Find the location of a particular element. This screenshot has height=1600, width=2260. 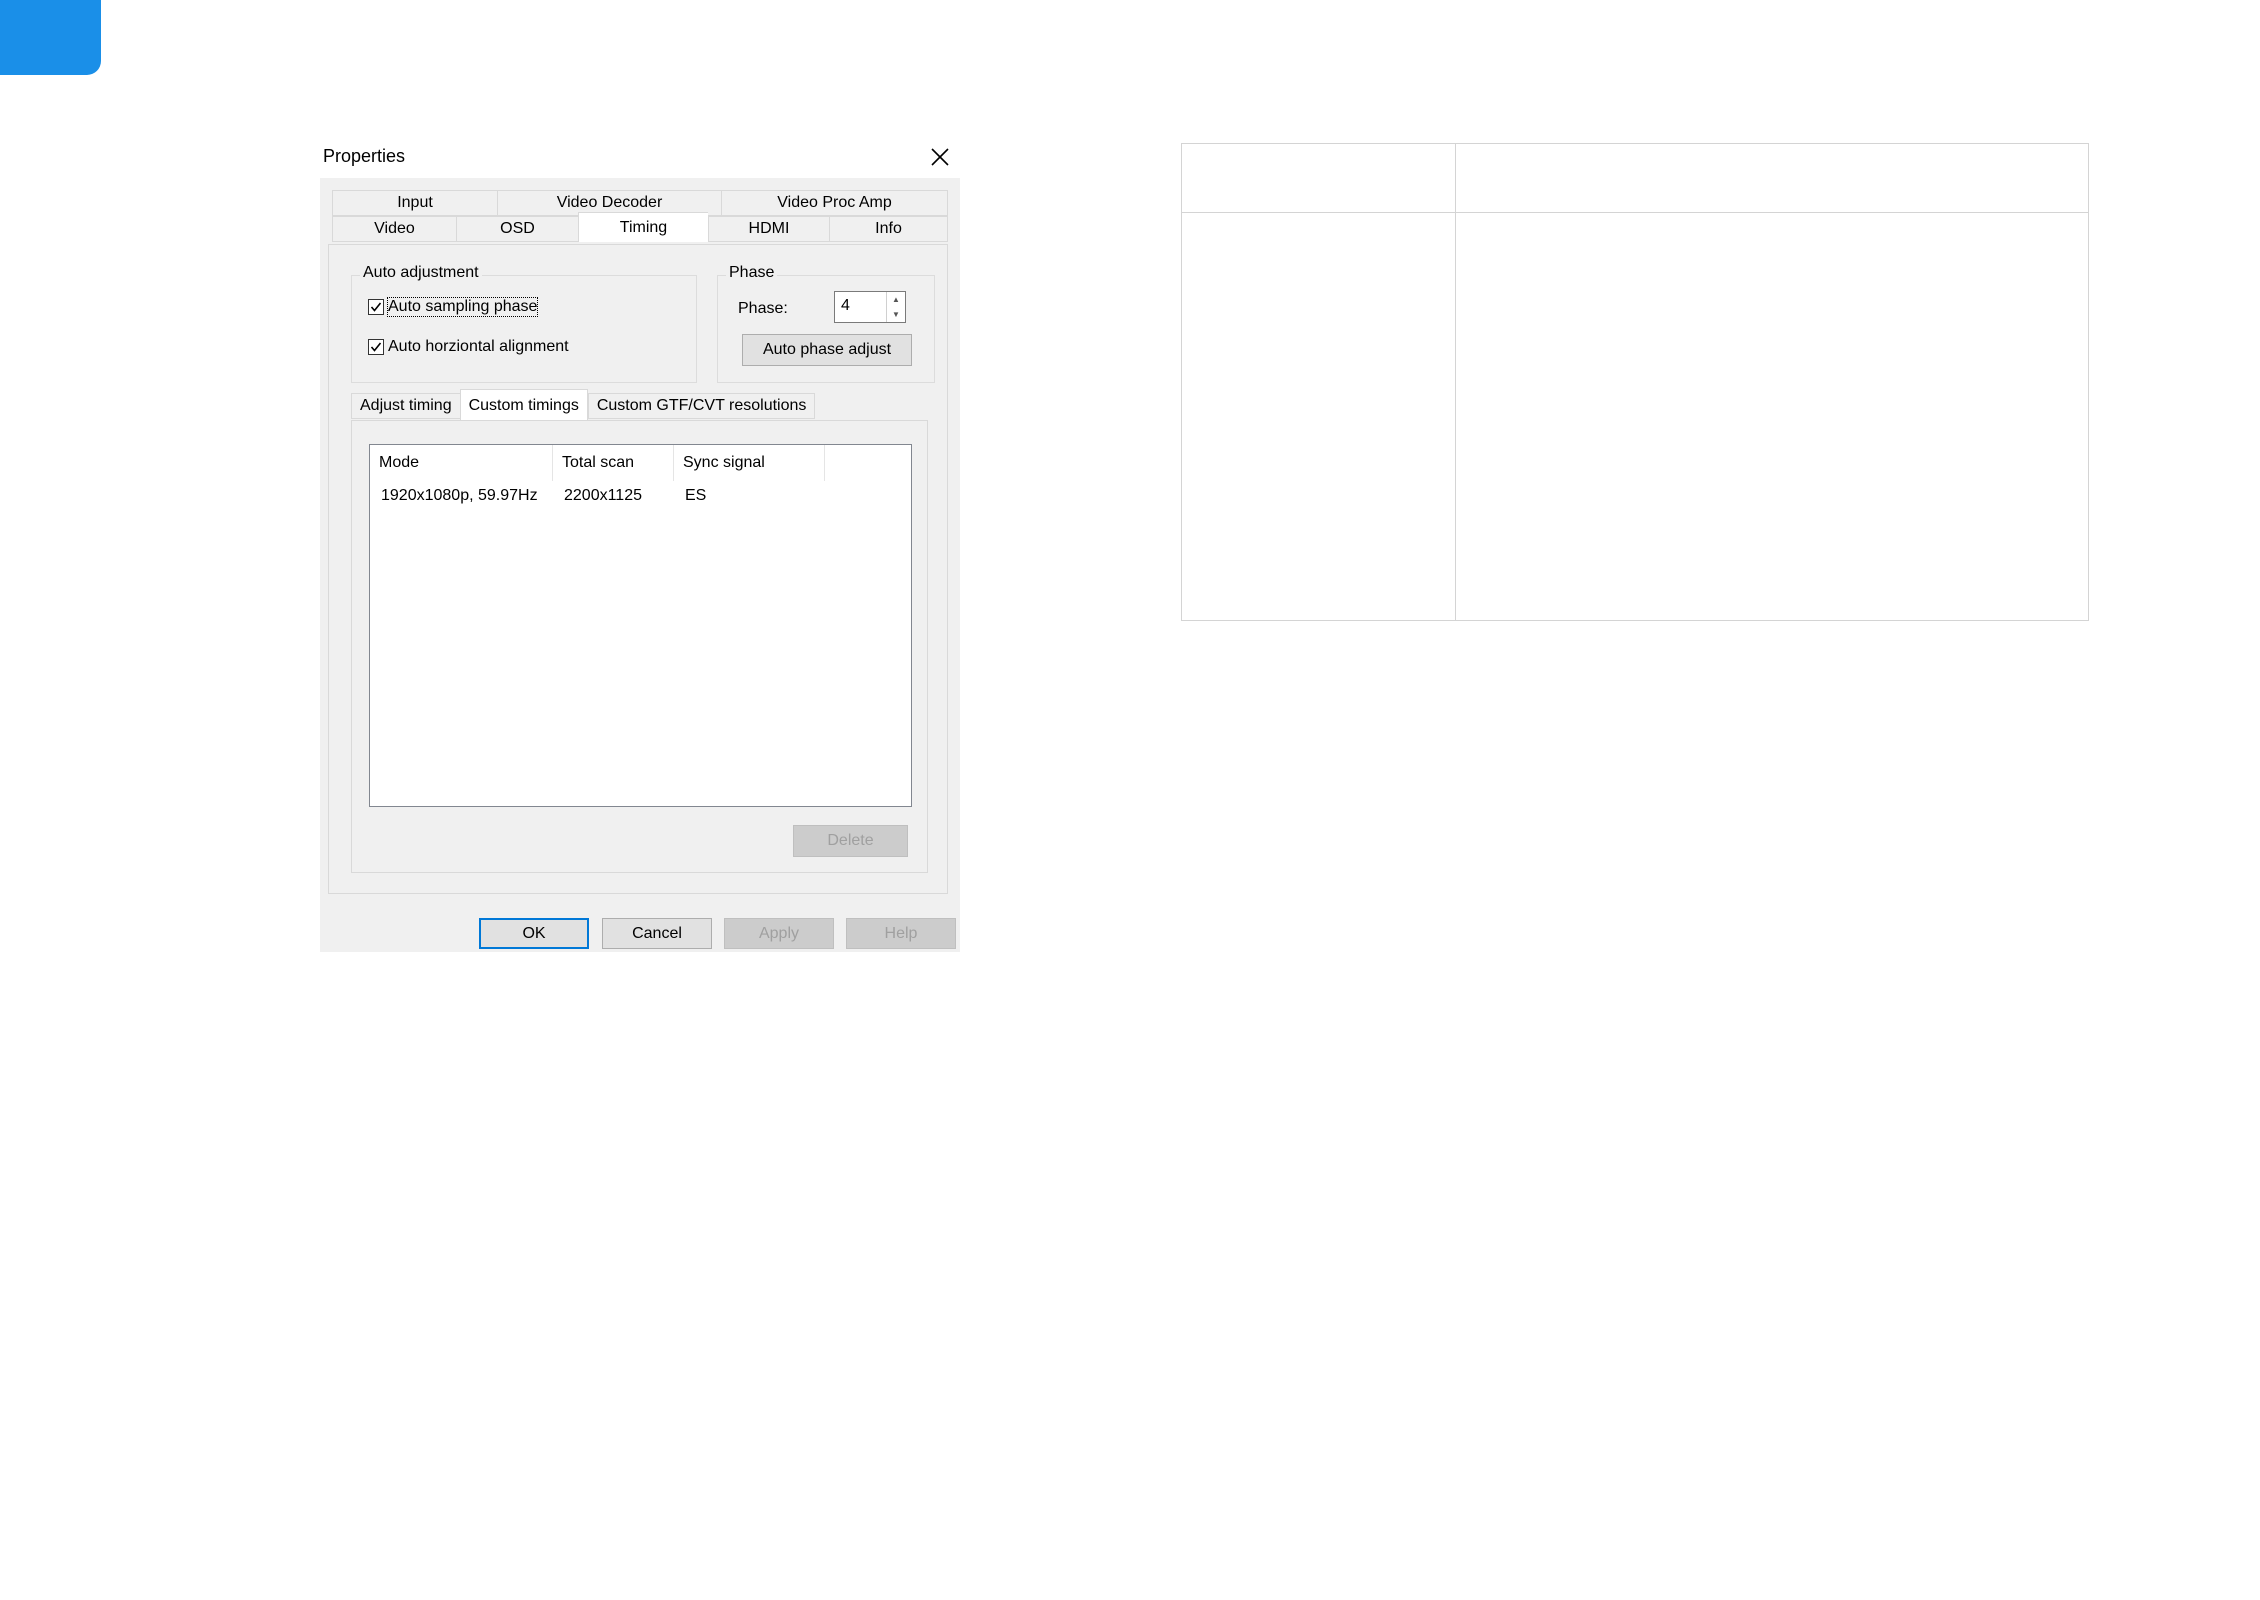

phase-field-label: Phase: is located at coordinates (763, 308).